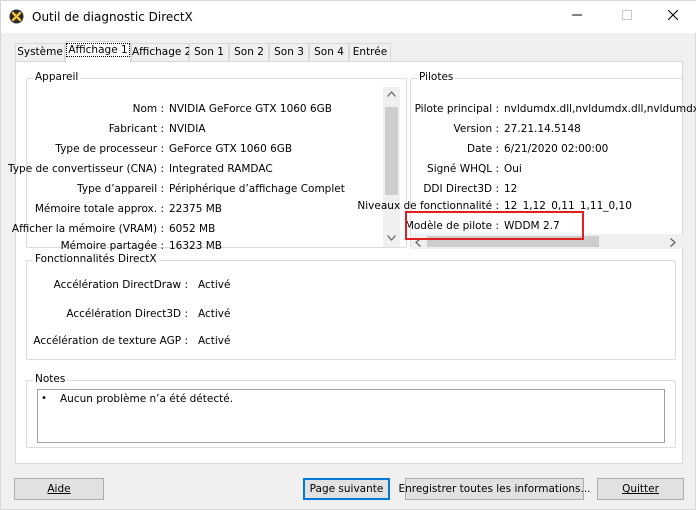 This screenshot has height=510, width=696. Describe the element at coordinates (99, 209) in the screenshot. I see `device-row-label: Mémoire totale approx. :` at that location.